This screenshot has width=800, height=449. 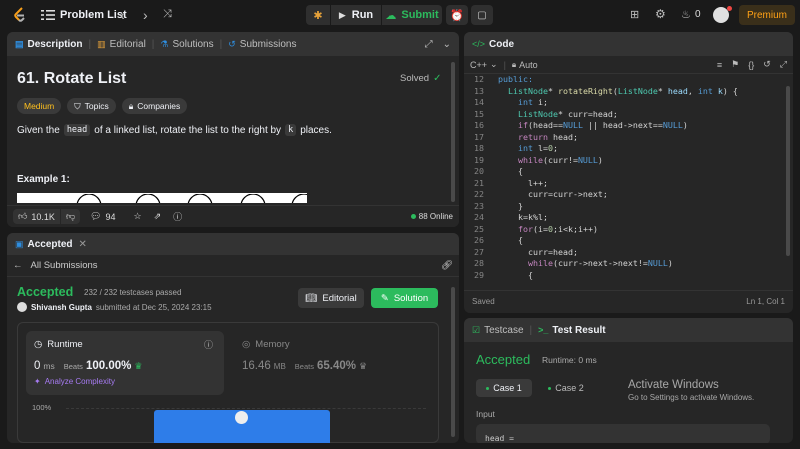 I want to click on companies-badge: 🔒︎ Companies, so click(x=154, y=106).